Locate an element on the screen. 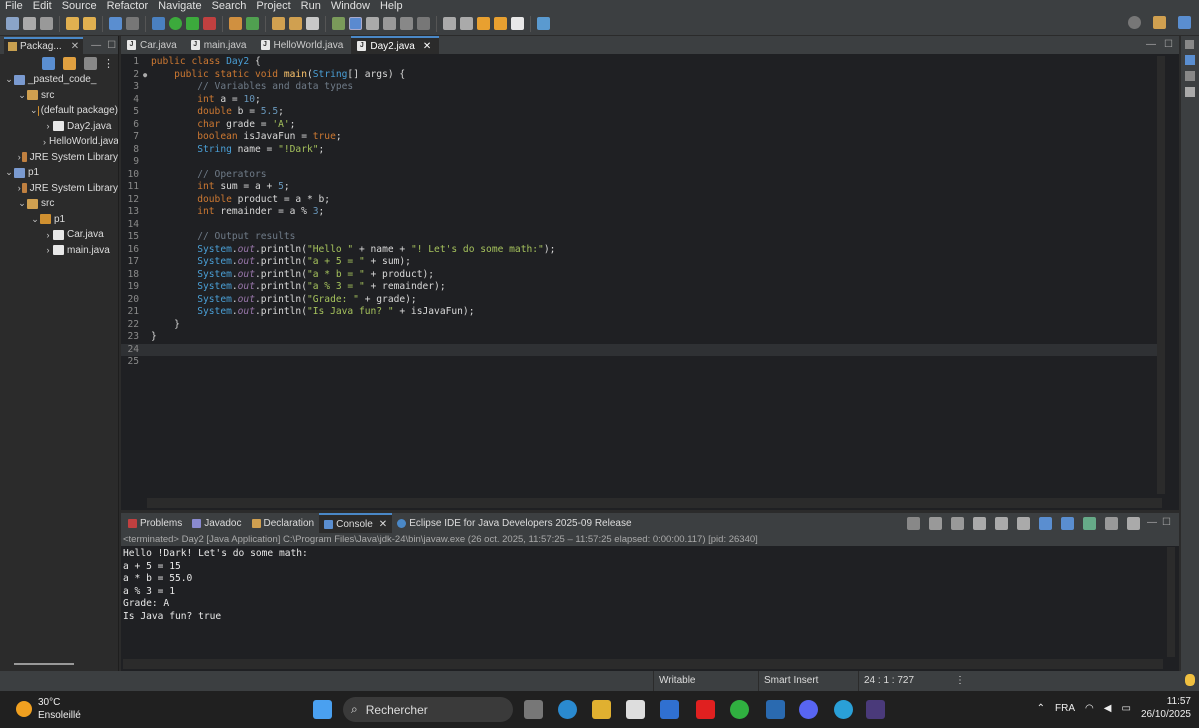  tab-car-java: J Car.java is located at coordinates (153, 45).